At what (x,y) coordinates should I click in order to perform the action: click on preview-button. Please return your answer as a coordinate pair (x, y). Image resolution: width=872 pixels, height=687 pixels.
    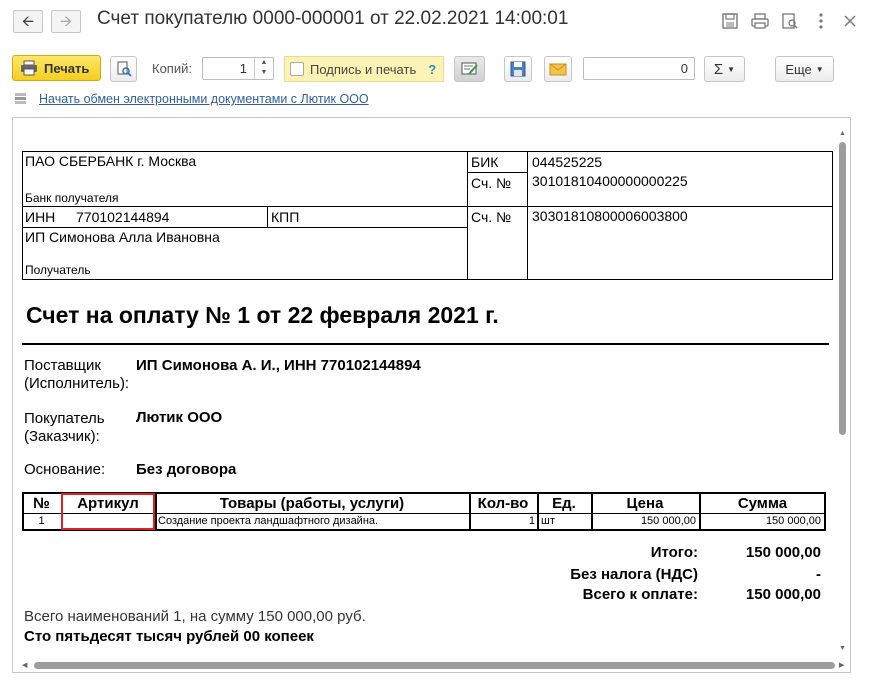
    Looking at the image, I should click on (123, 69).